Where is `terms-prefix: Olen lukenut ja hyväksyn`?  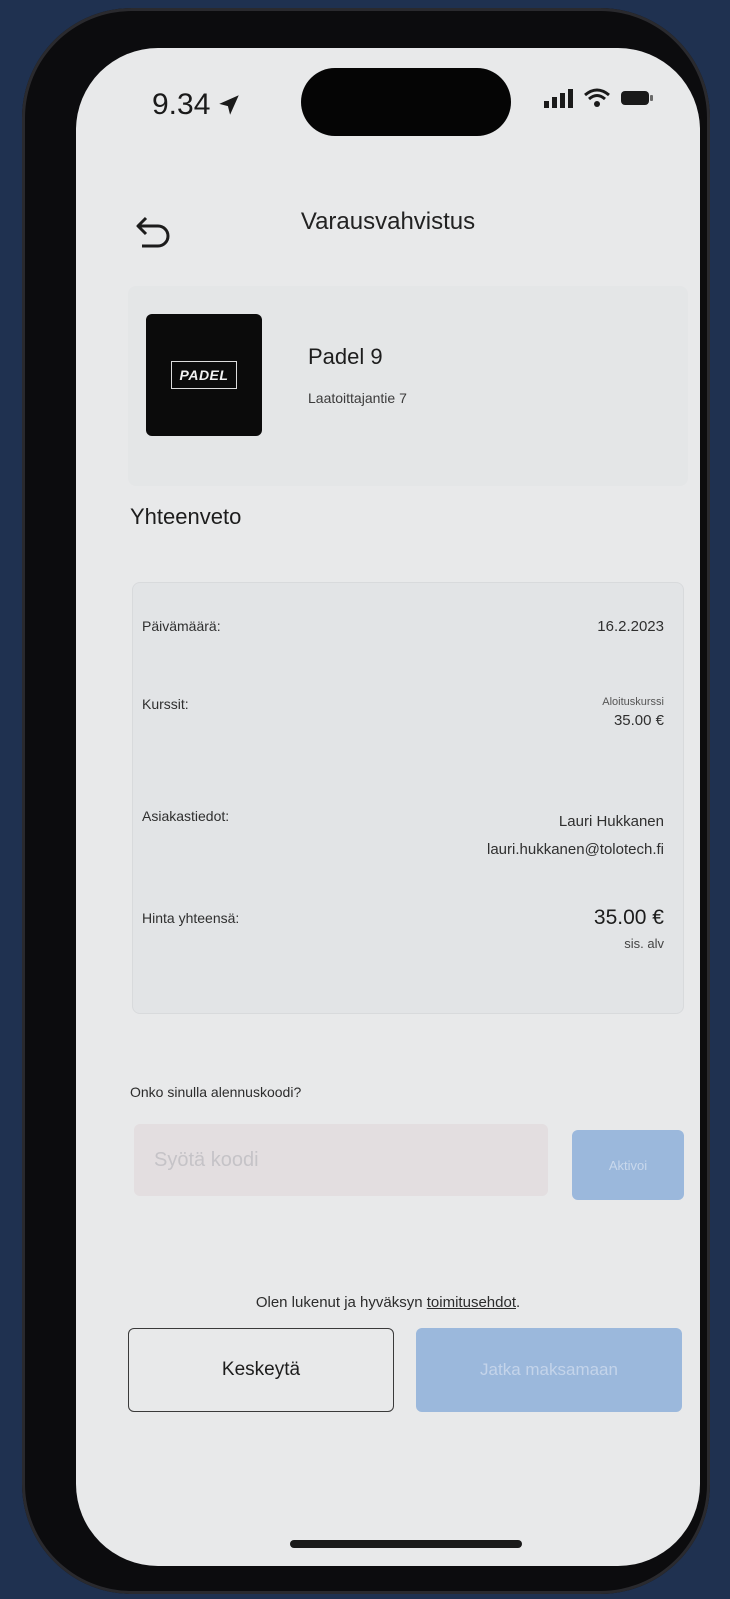
terms-prefix: Olen lukenut ja hyväksyn is located at coordinates (341, 1302).